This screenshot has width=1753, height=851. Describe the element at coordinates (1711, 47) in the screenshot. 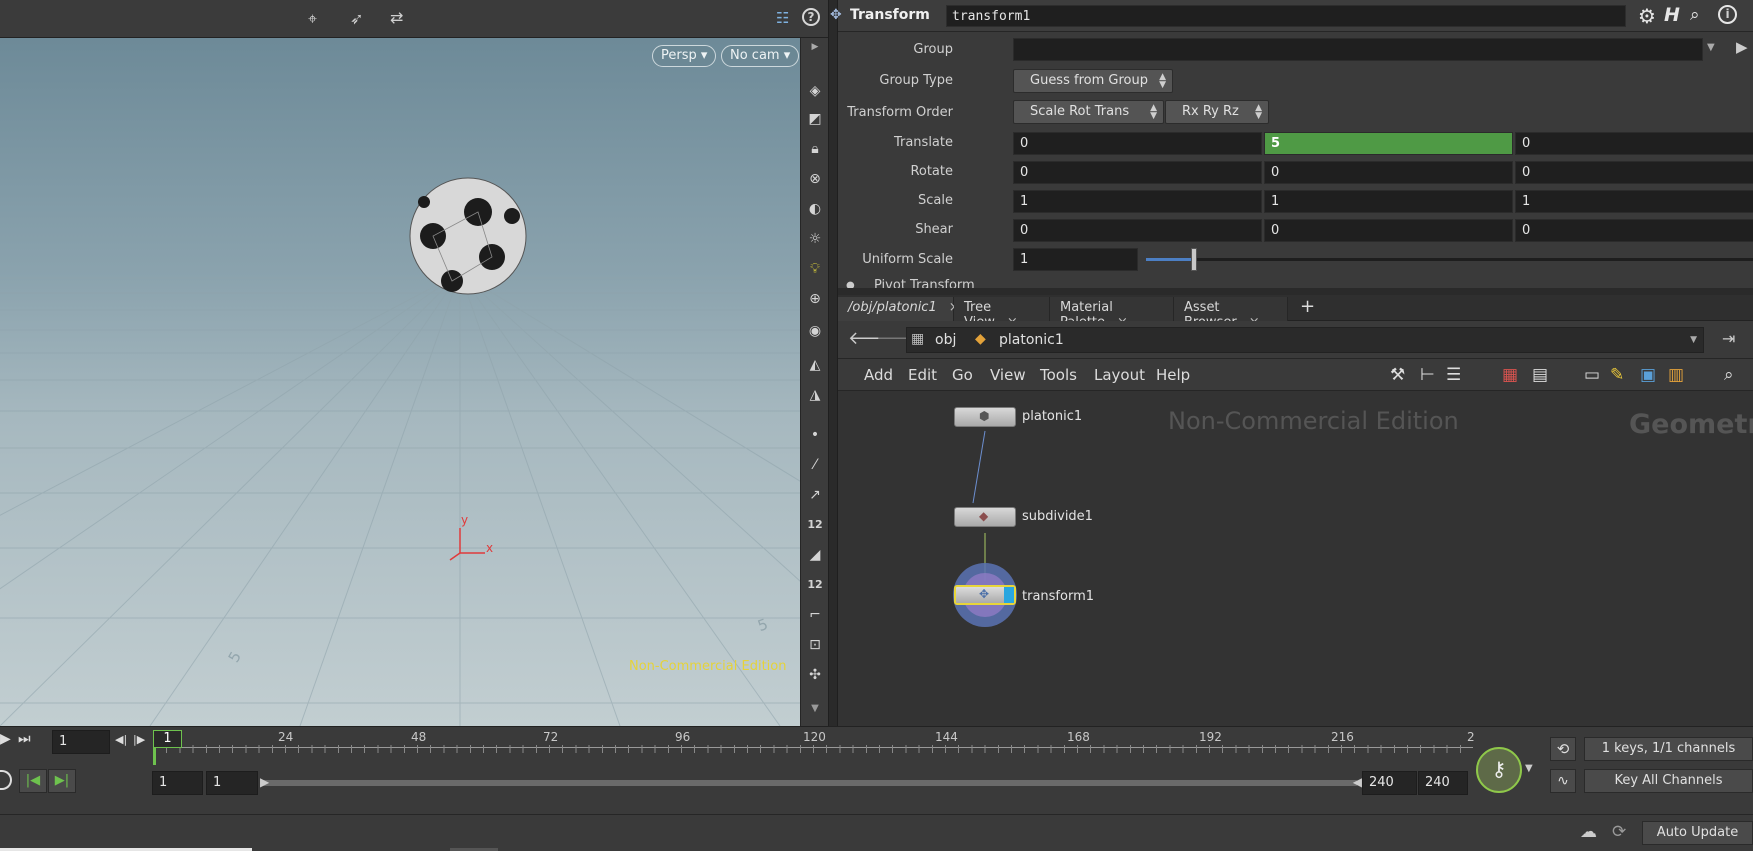

I see `group-dropdown-icon: ▼` at that location.